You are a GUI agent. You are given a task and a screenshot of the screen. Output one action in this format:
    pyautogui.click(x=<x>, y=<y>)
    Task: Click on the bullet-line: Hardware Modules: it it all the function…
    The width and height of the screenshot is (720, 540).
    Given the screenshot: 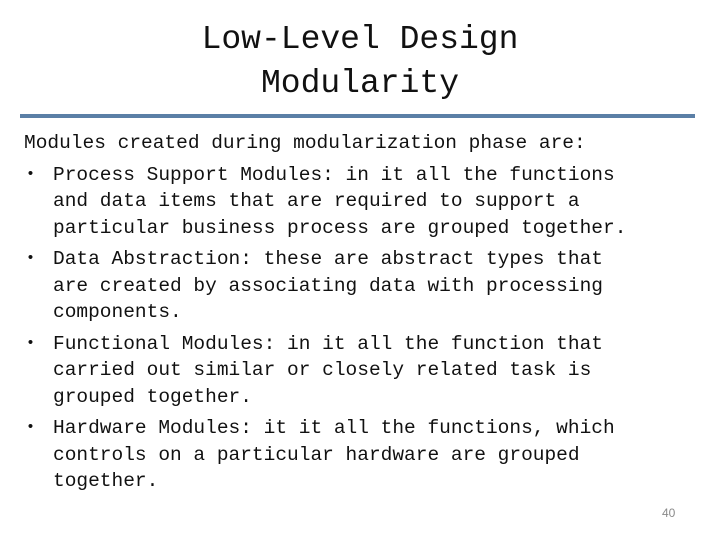 What is the action you would take?
    pyautogui.click(x=334, y=428)
    